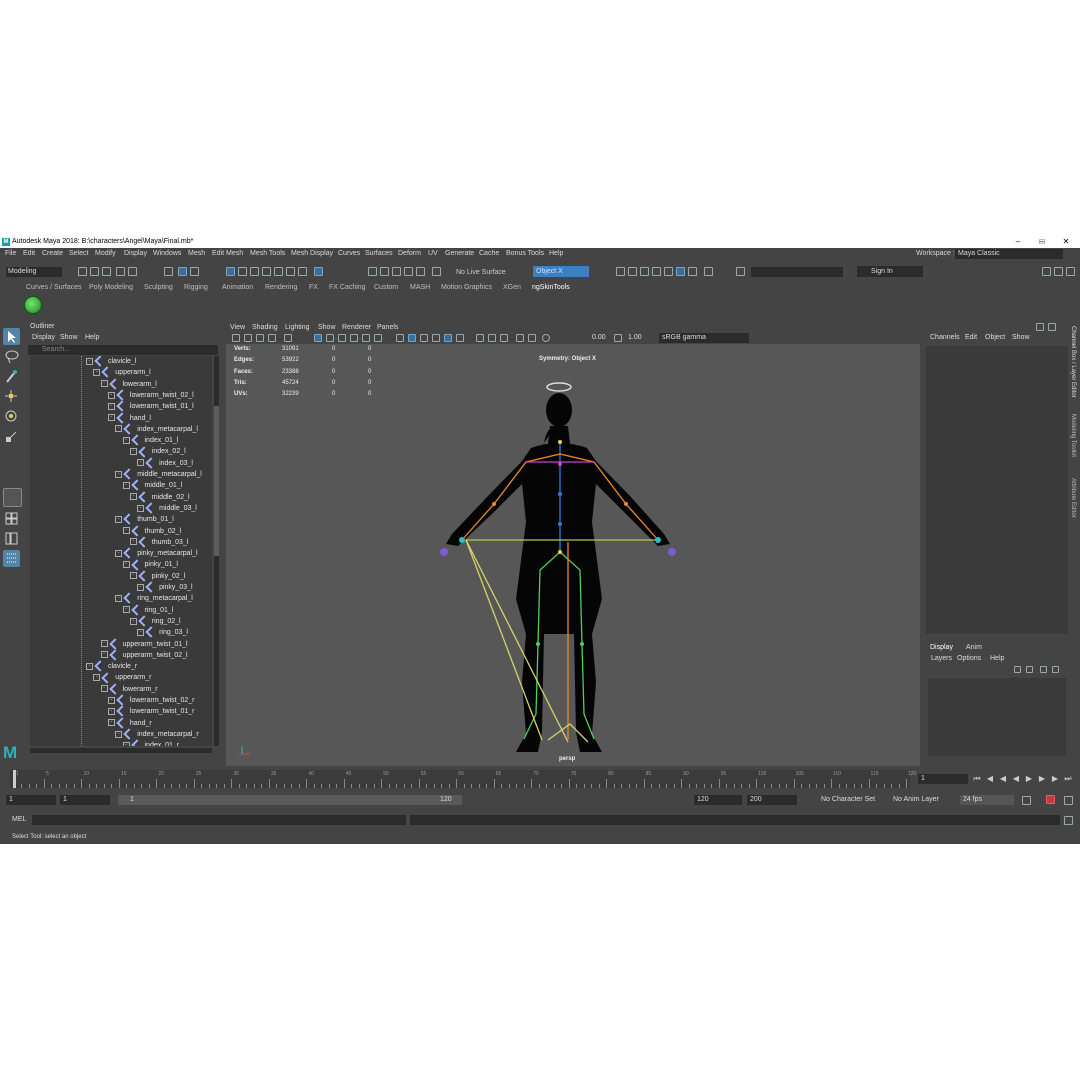 The image size is (1080, 1080). What do you see at coordinates (997, 658) in the screenshot?
I see `layer-menu-help: Help` at bounding box center [997, 658].